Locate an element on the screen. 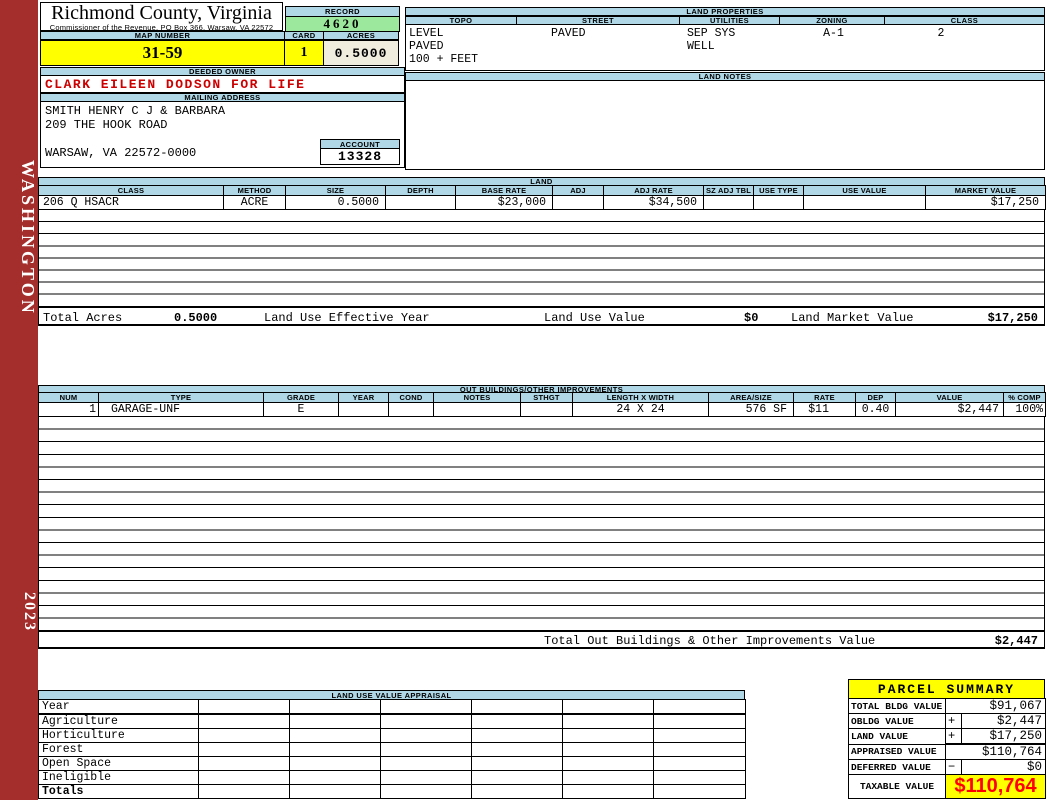 The height and width of the screenshot is (800, 1050). account-box: ACCOUNT 13328 is located at coordinates (360, 152).